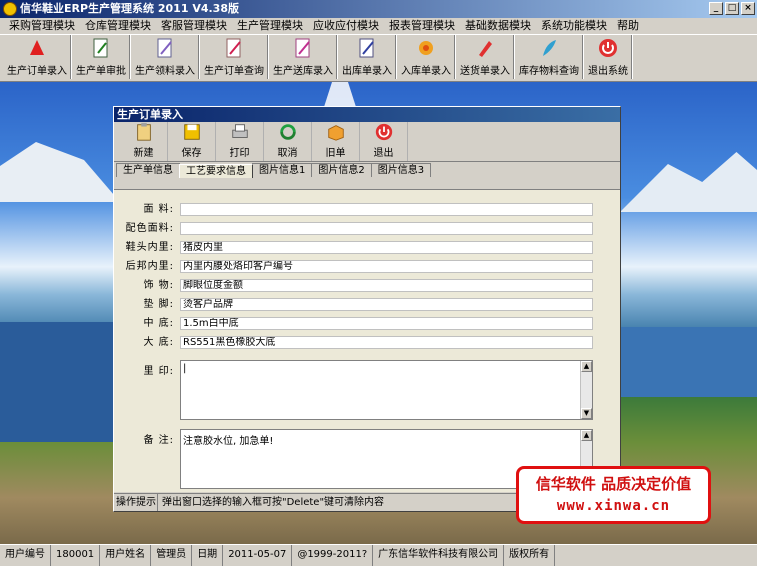  I want to click on doc-pen-icon, so click(100, 48).